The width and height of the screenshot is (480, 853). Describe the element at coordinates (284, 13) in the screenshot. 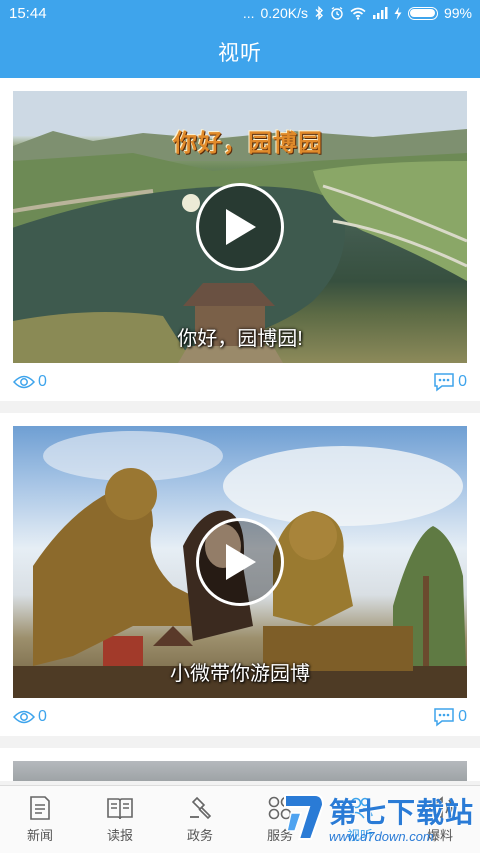

I see `network-speed: 0.20K/s` at that location.